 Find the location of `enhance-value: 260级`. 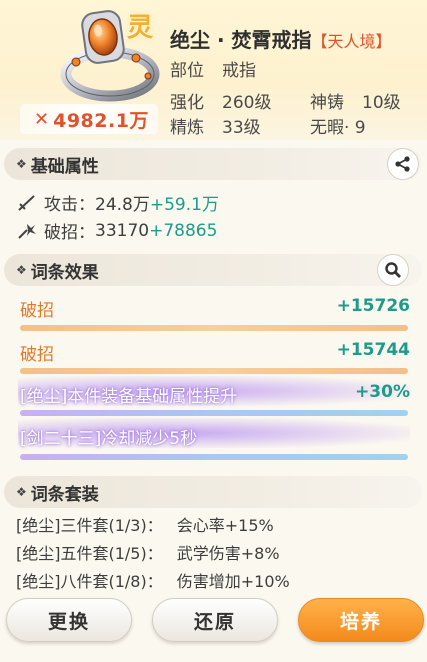

enhance-value: 260级 is located at coordinates (247, 103).